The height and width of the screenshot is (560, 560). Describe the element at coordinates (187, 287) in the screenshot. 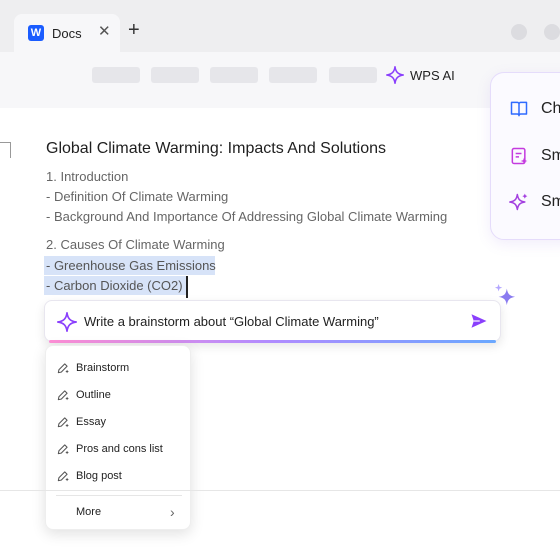

I see `text-caret` at that location.